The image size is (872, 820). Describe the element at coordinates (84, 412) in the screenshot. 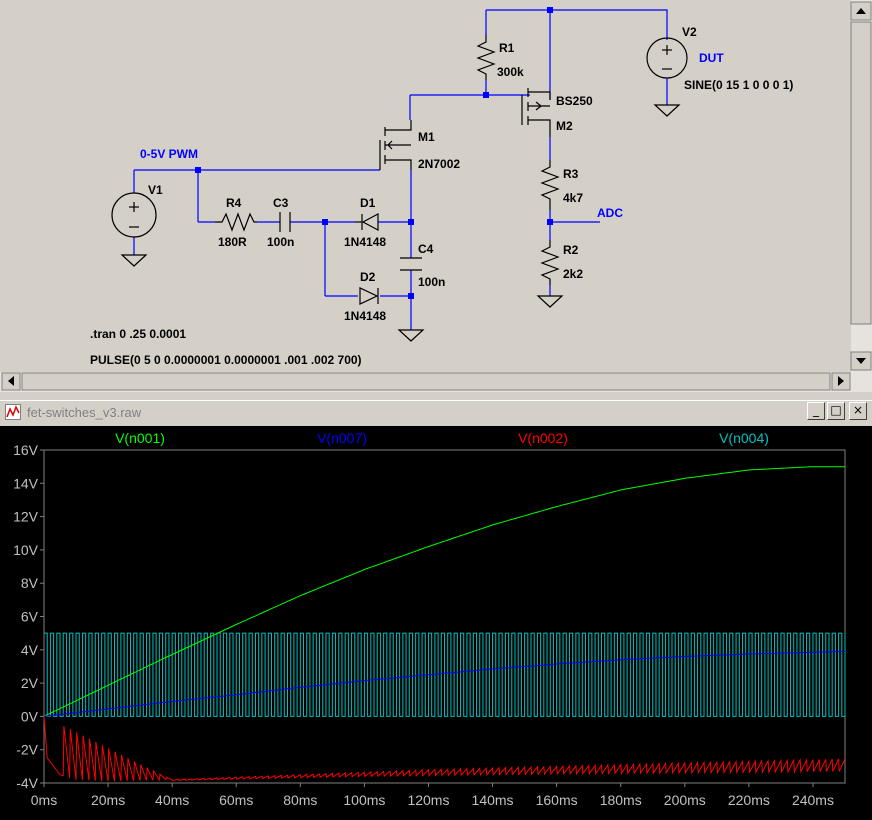

I see `waveform-window-title: fet-switches_v3.raw` at that location.